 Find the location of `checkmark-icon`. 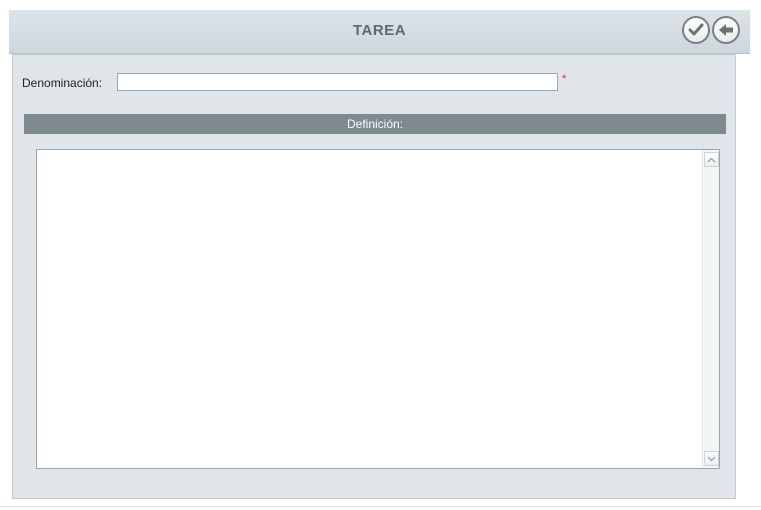

checkmark-icon is located at coordinates (696, 29).